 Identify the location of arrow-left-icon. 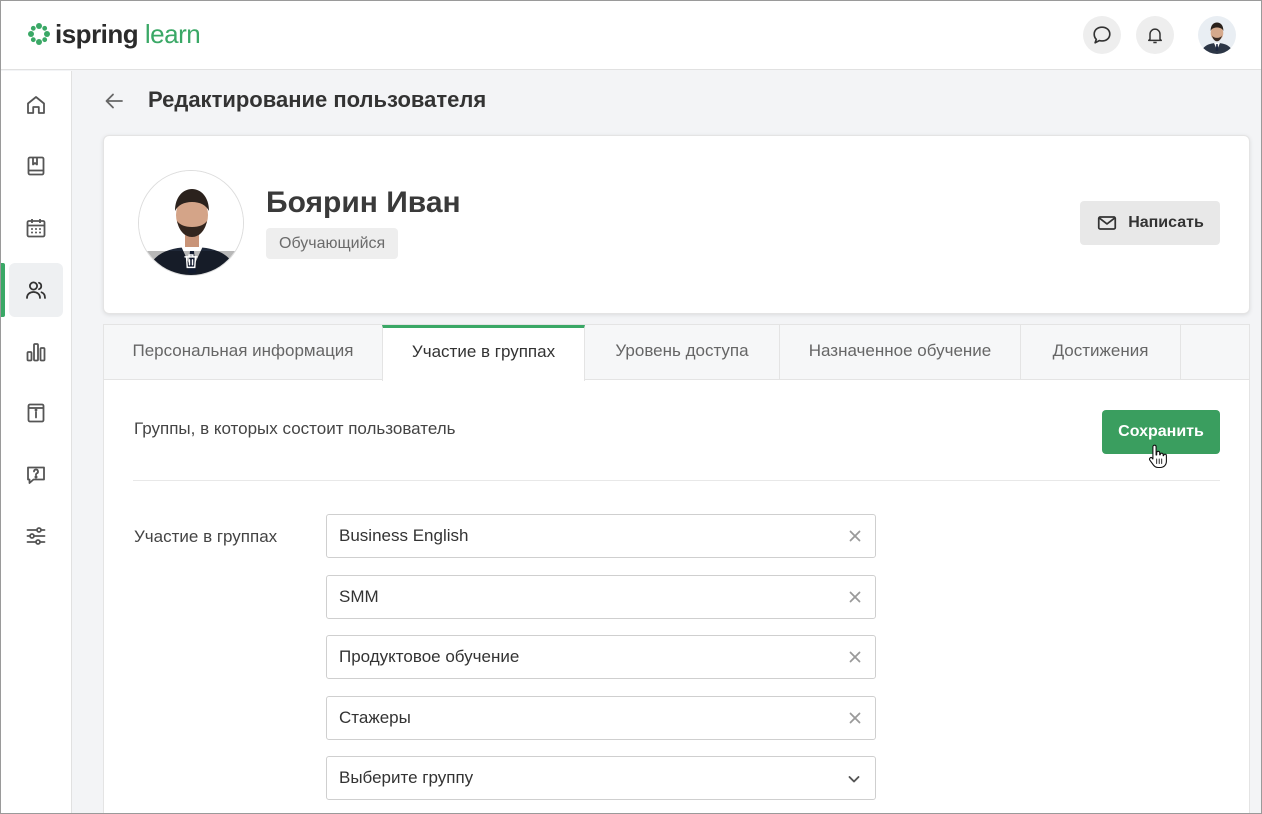
(114, 101).